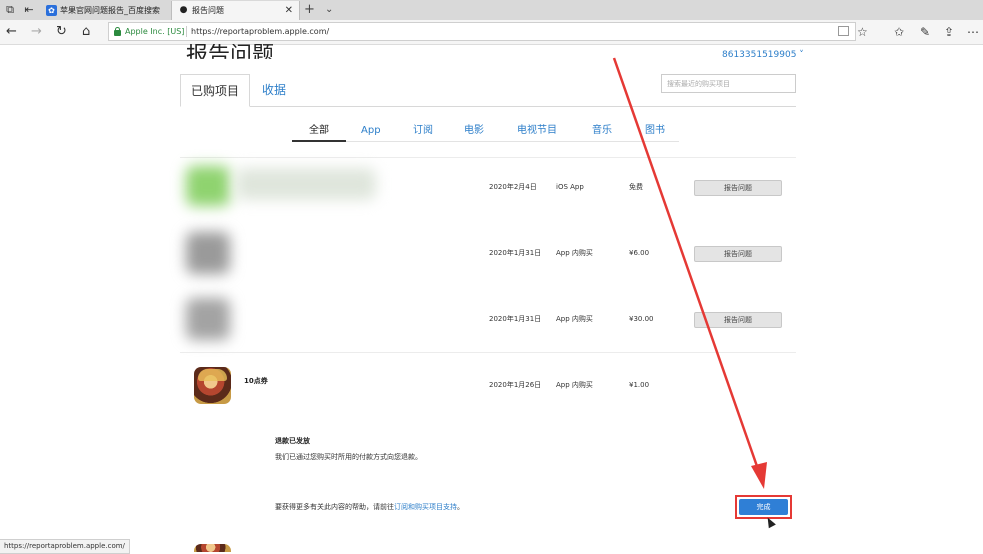 This screenshot has height=554, width=983. What do you see at coordinates (949, 32) in the screenshot?
I see `share-icon: ⇪` at bounding box center [949, 32].